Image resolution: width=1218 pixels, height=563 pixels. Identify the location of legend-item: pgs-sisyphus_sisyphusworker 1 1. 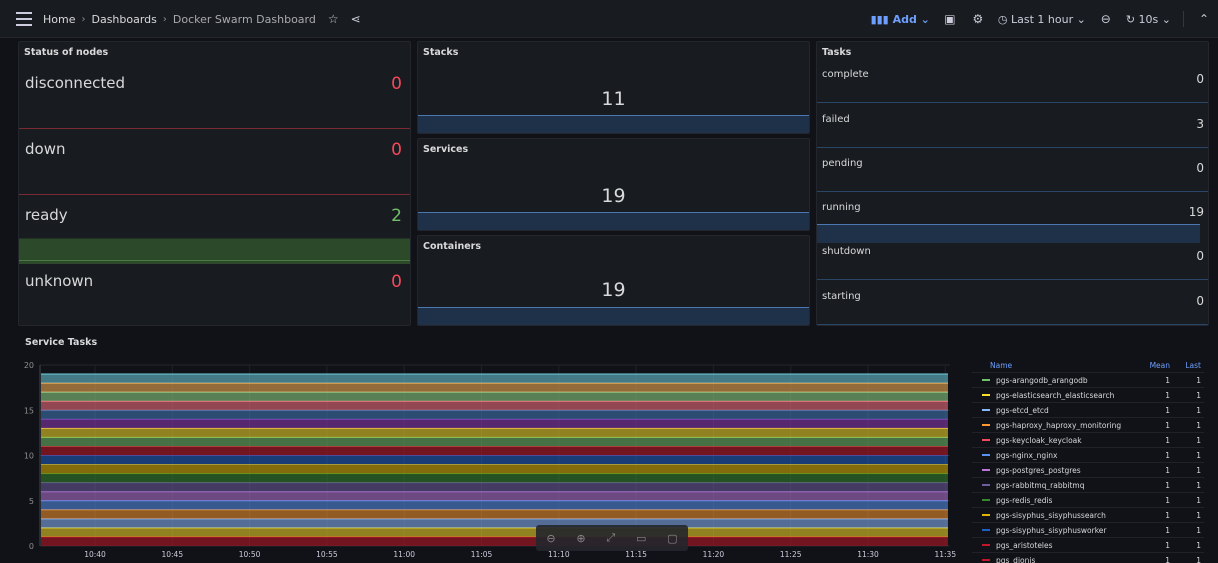
(1088, 529).